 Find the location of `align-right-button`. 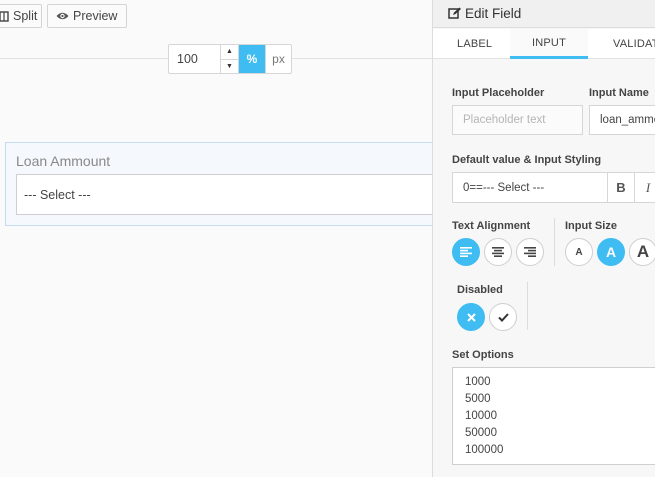

align-right-button is located at coordinates (530, 252).